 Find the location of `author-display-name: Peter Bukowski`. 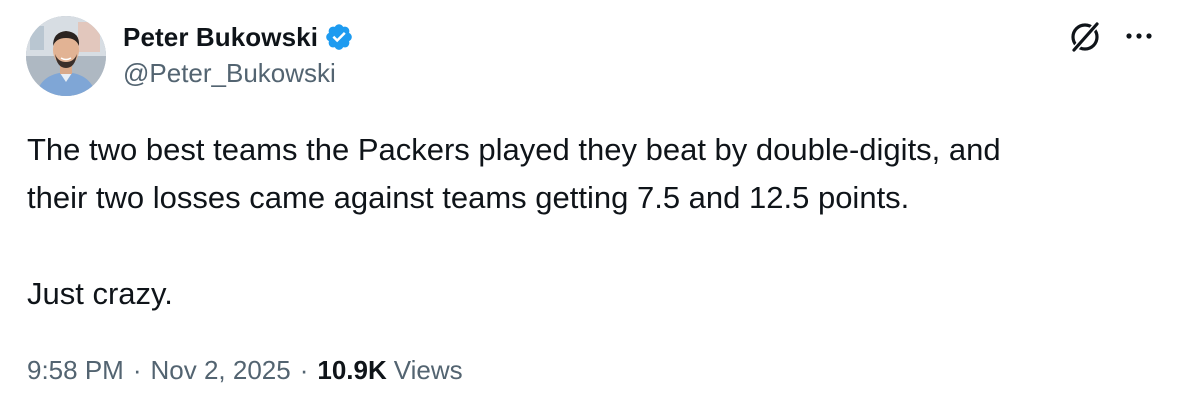

author-display-name: Peter Bukowski is located at coordinates (220, 37).